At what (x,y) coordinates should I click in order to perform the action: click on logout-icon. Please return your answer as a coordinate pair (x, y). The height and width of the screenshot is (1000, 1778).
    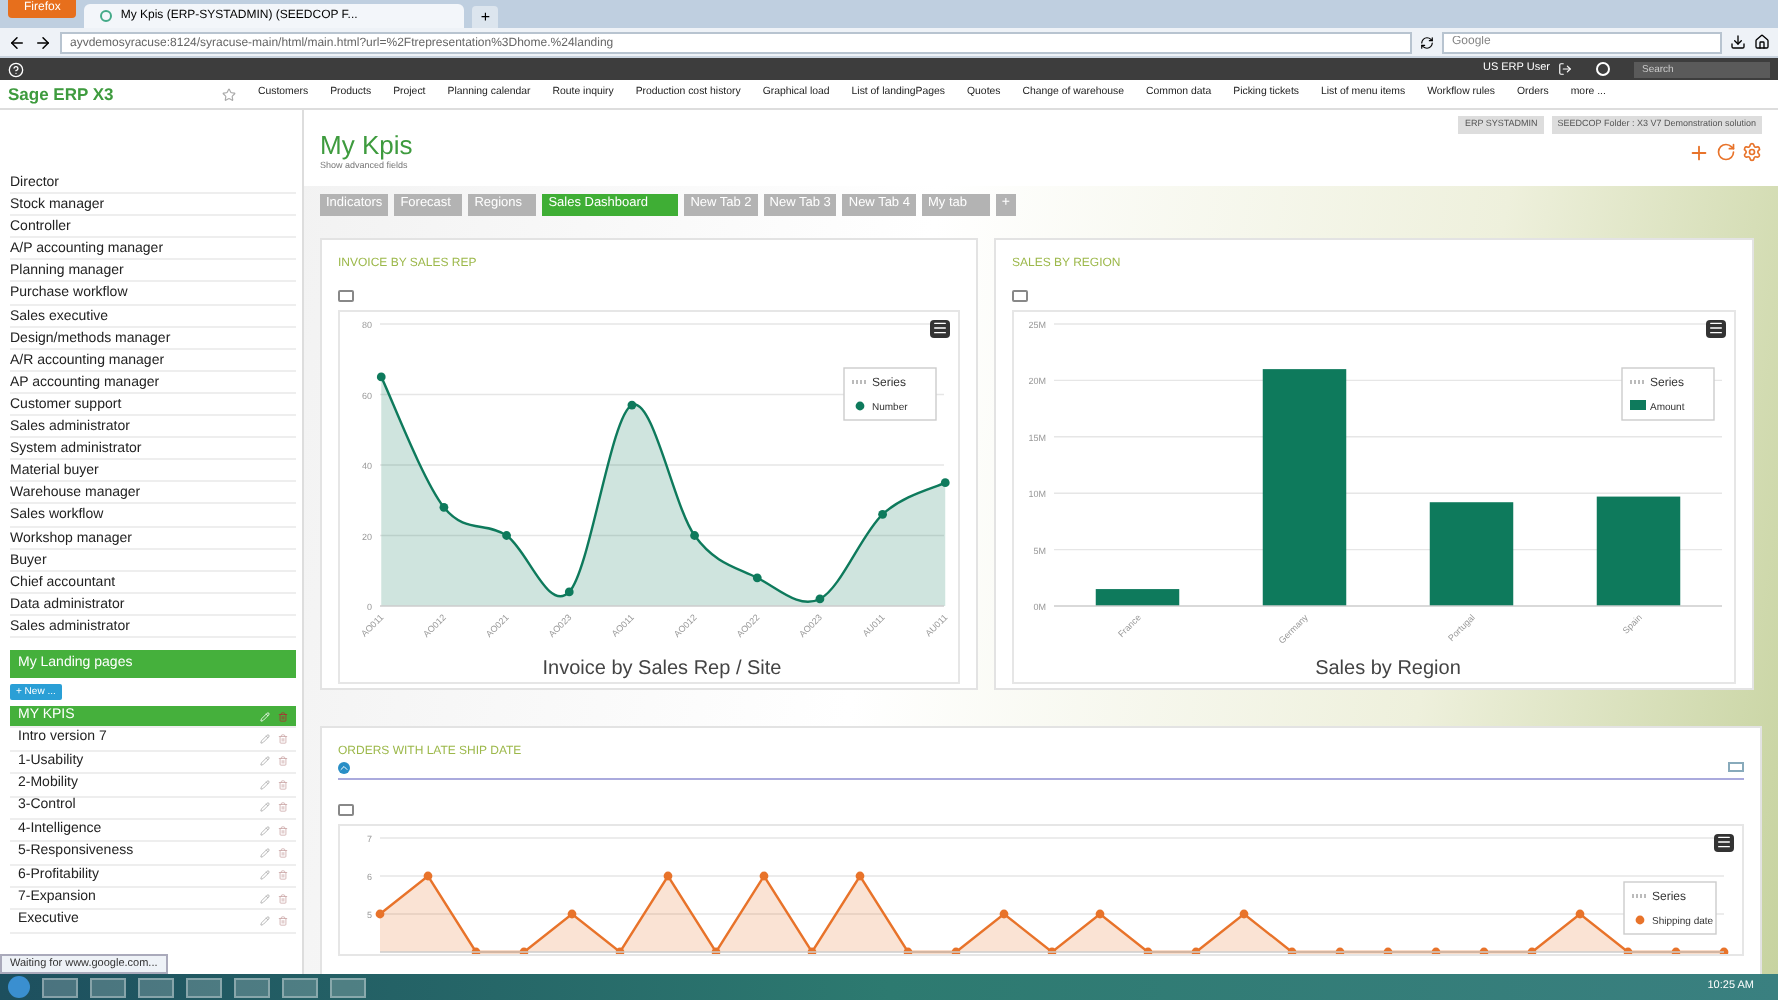
    Looking at the image, I should click on (1565, 69).